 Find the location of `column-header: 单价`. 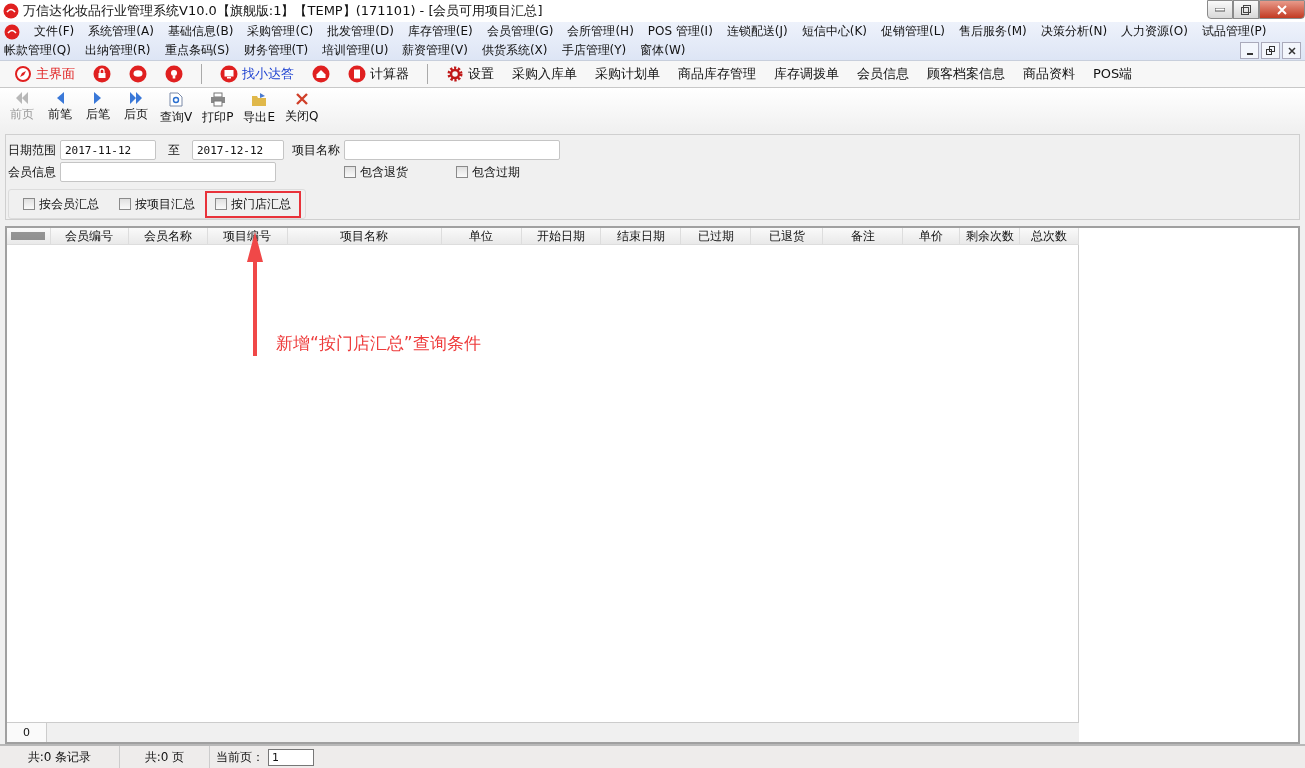

column-header: 单价 is located at coordinates (932, 236).